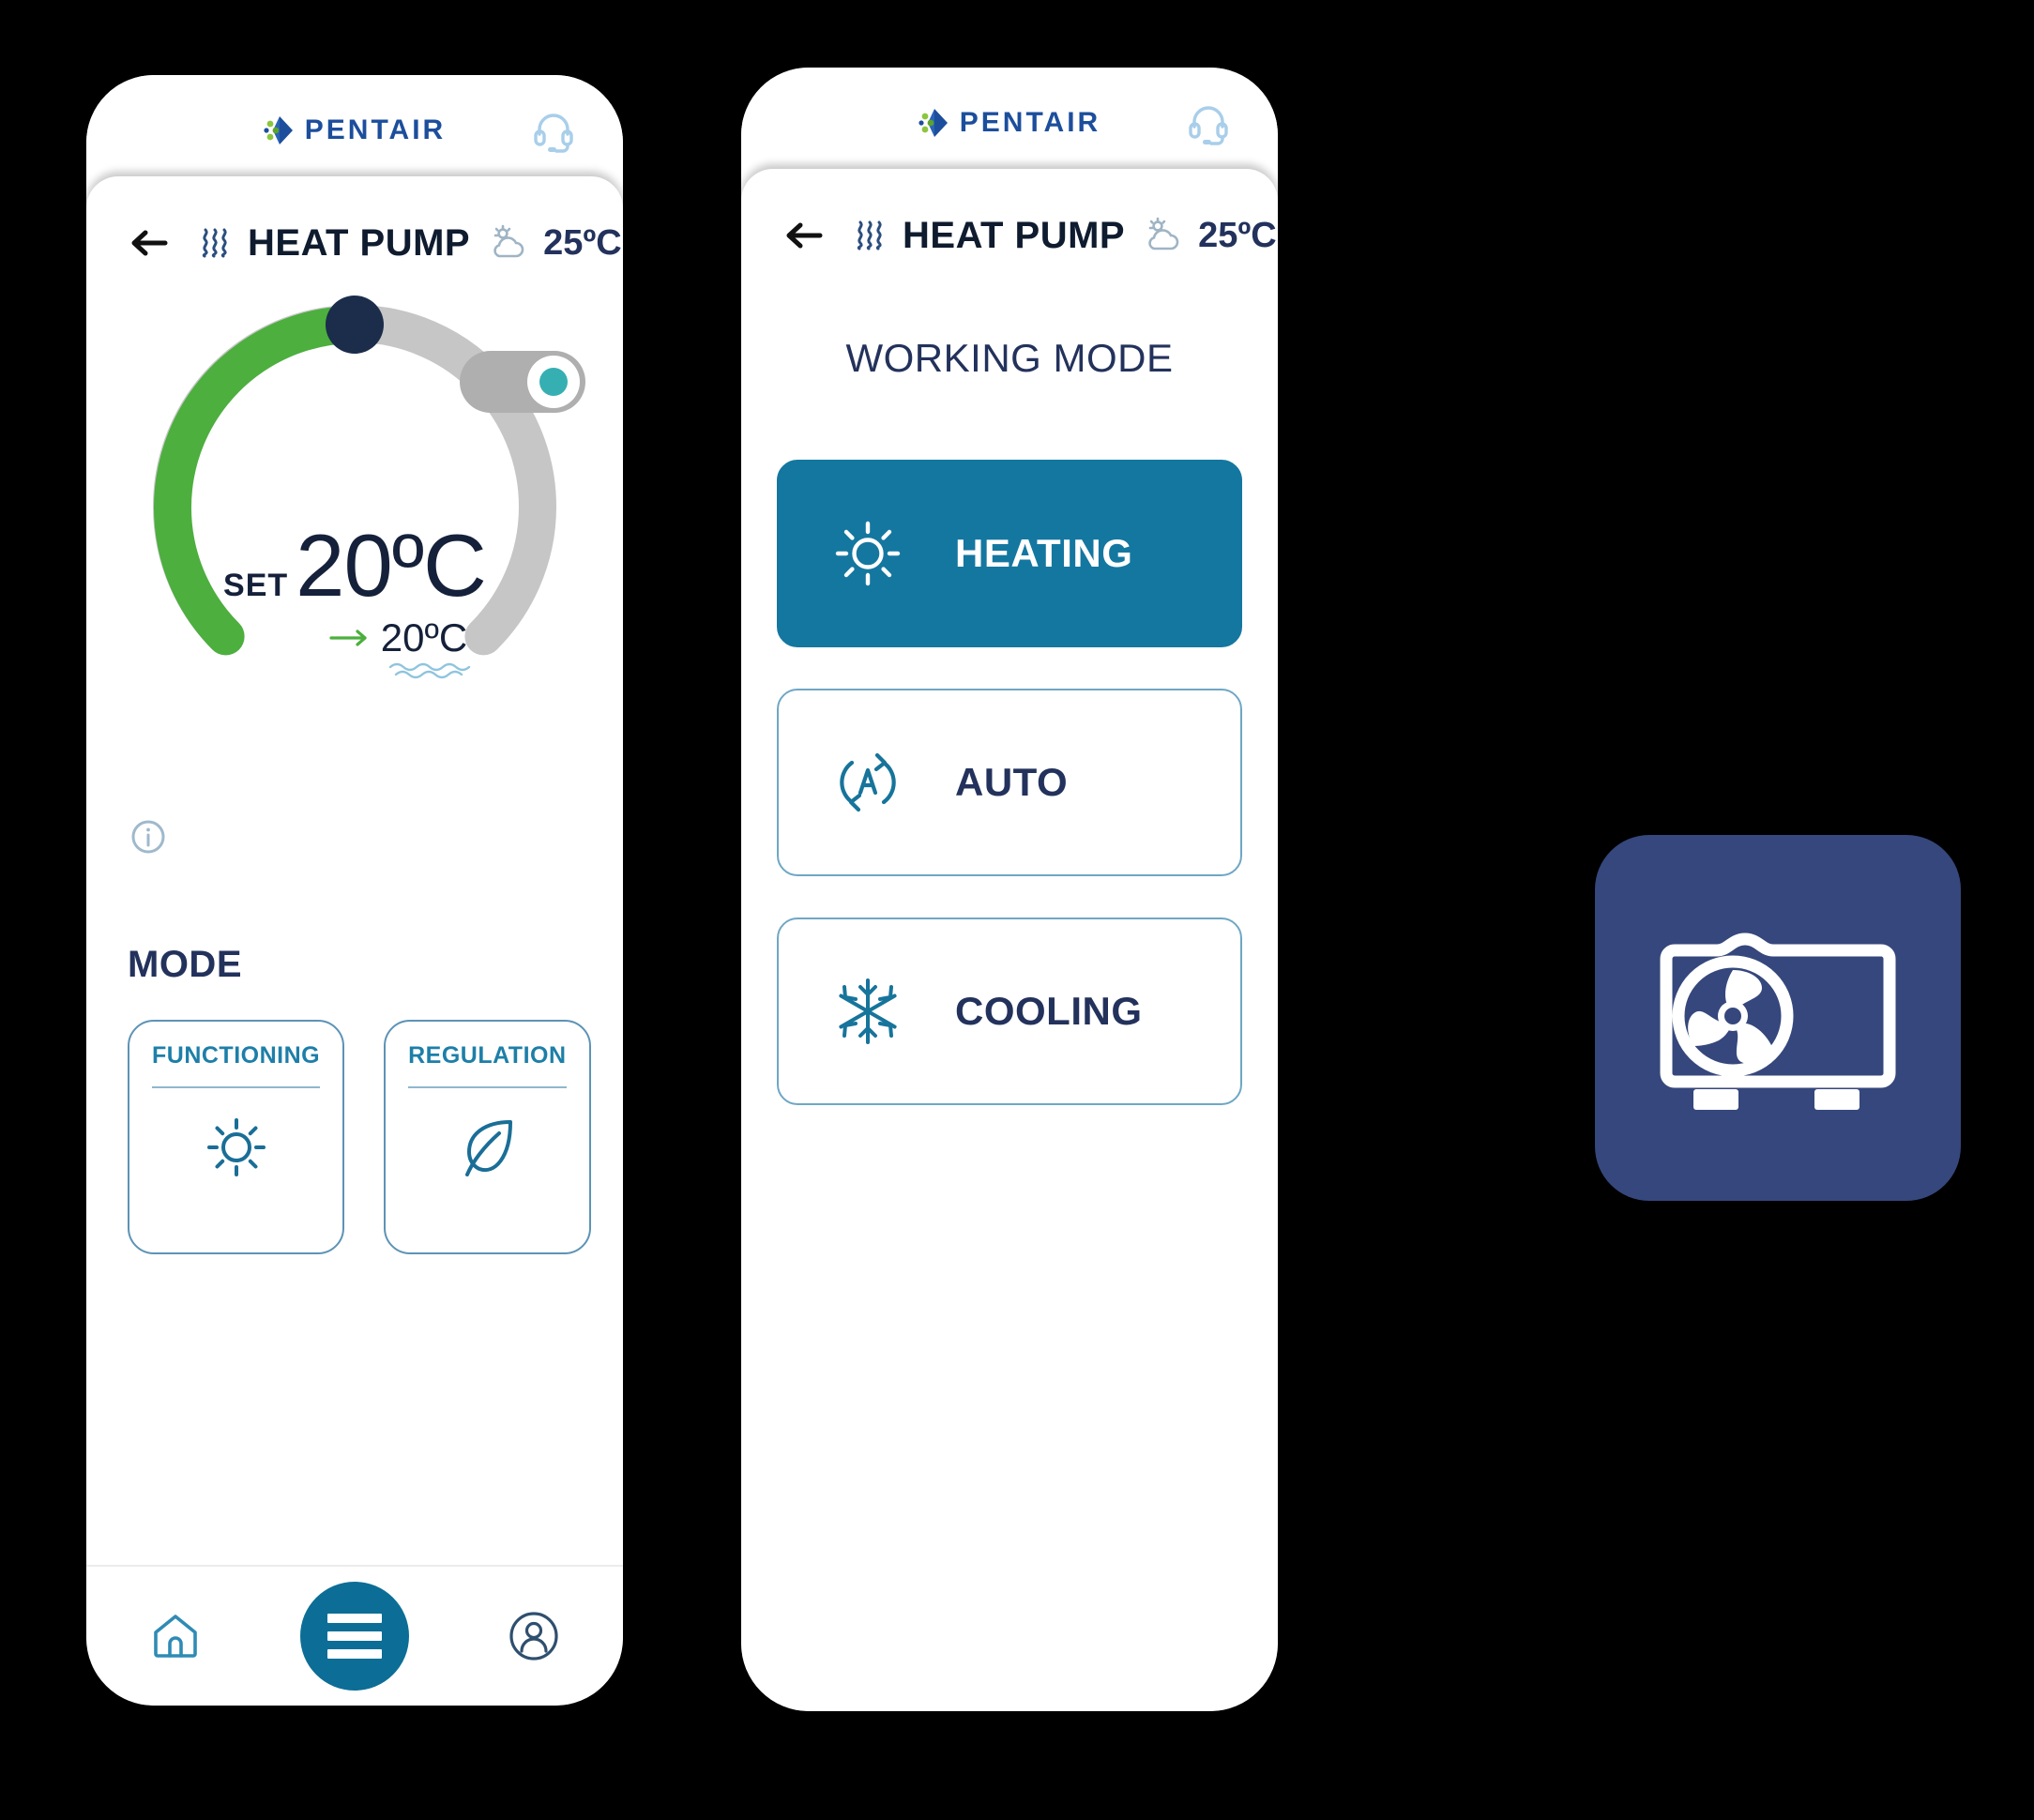 Image resolution: width=2034 pixels, height=1820 pixels. Describe the element at coordinates (1049, 1011) in the screenshot. I see `working-mode-label: COOLING` at that location.